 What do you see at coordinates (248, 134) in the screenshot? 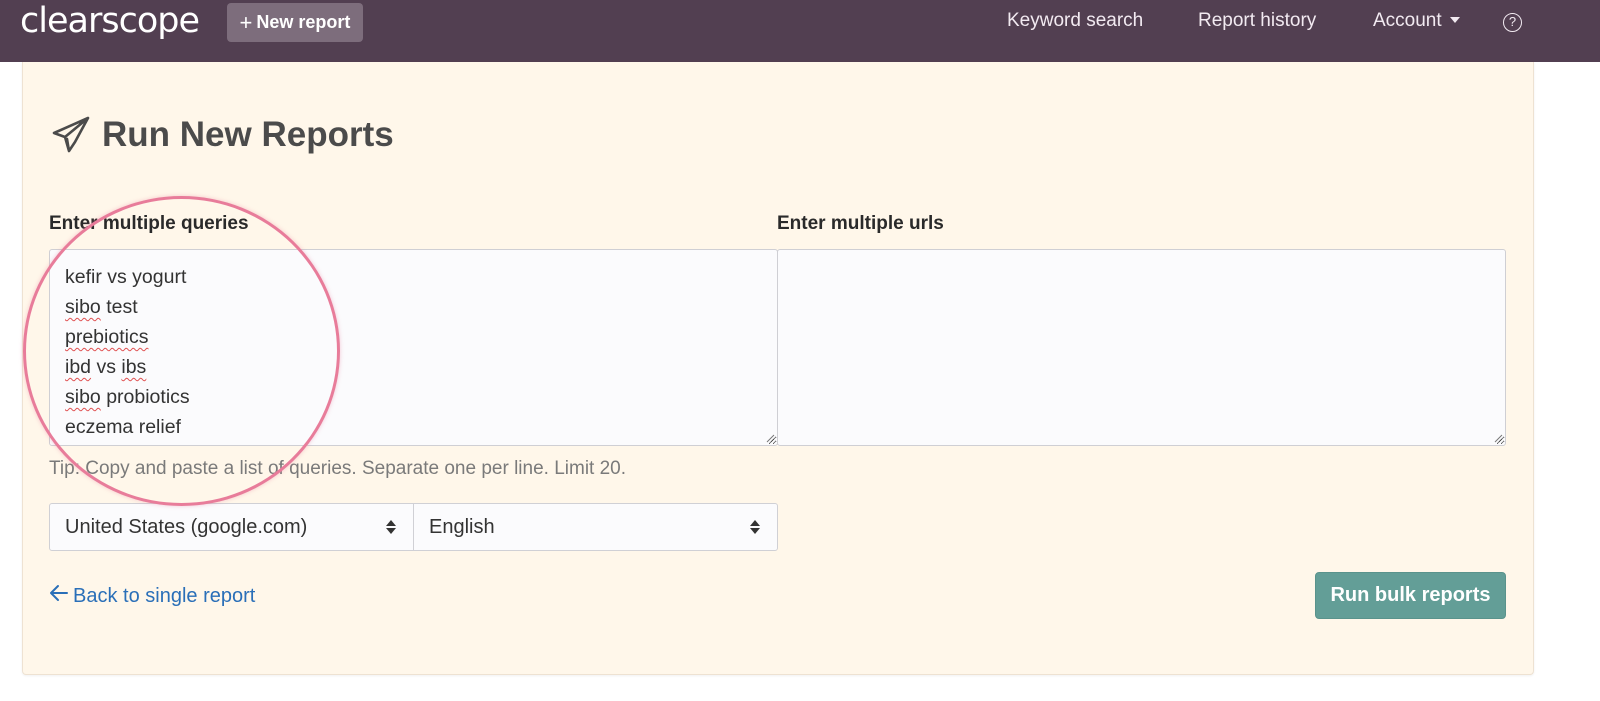
I see `page-title: Run New Reports` at bounding box center [248, 134].